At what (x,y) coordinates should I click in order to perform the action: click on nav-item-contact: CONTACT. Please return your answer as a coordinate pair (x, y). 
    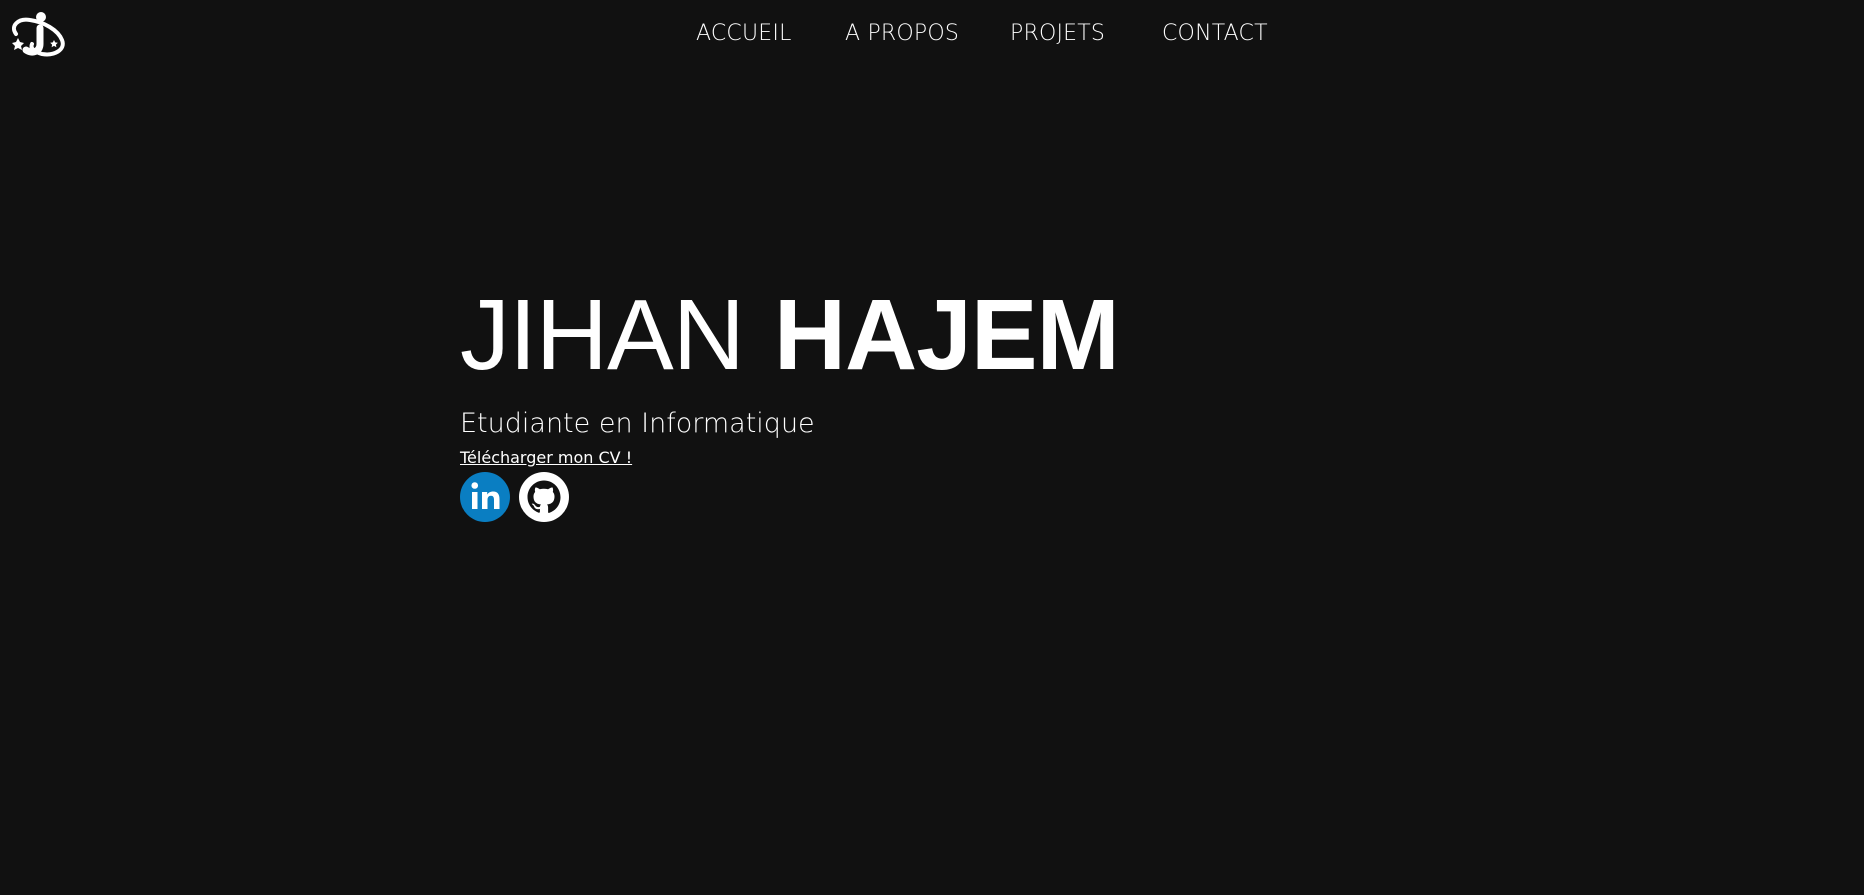
    Looking at the image, I should click on (1215, 34).